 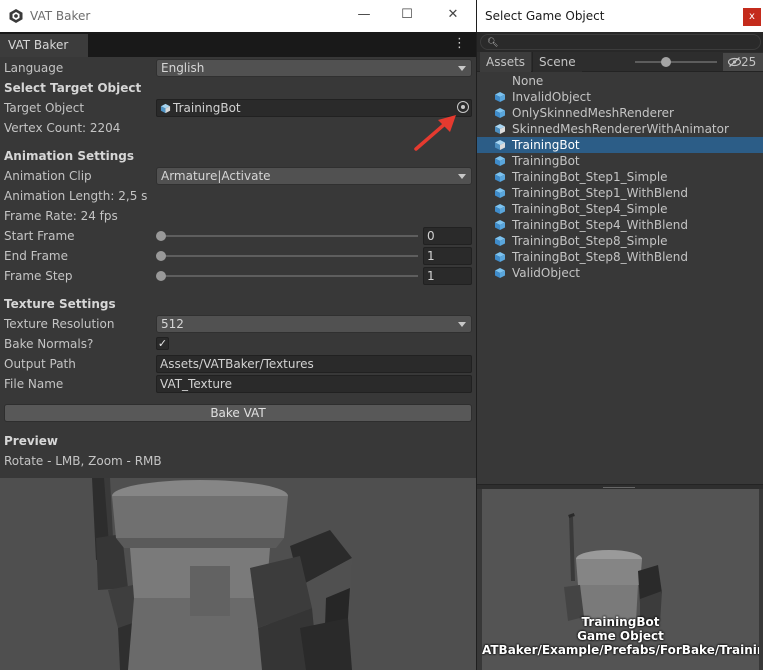 I want to click on file-name-label: File Name, so click(x=34, y=384).